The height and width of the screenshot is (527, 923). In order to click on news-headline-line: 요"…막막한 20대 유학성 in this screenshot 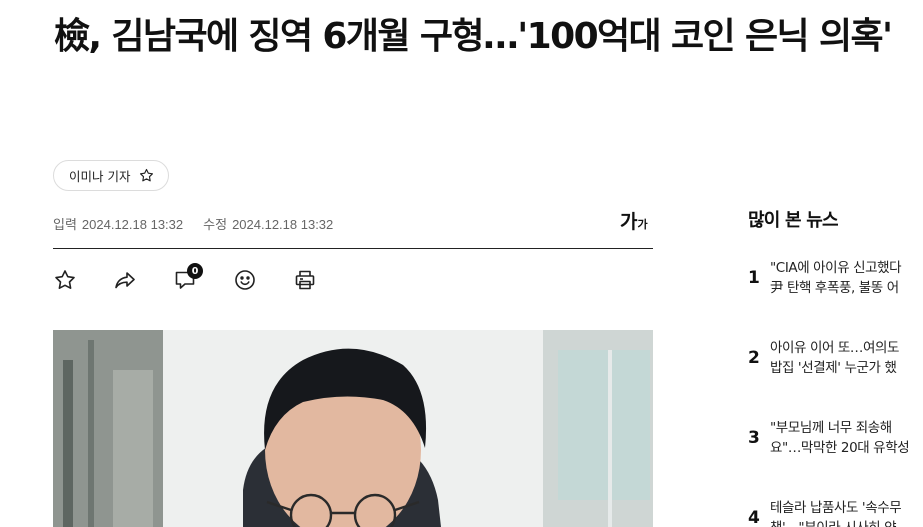, I will do `click(840, 448)`.